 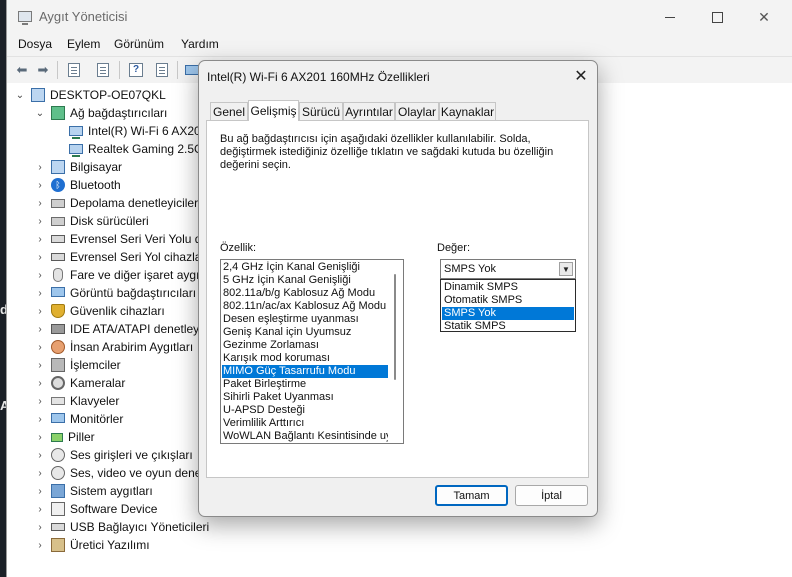 I want to click on property-item: Karışık mod koruması, so click(x=305, y=358).